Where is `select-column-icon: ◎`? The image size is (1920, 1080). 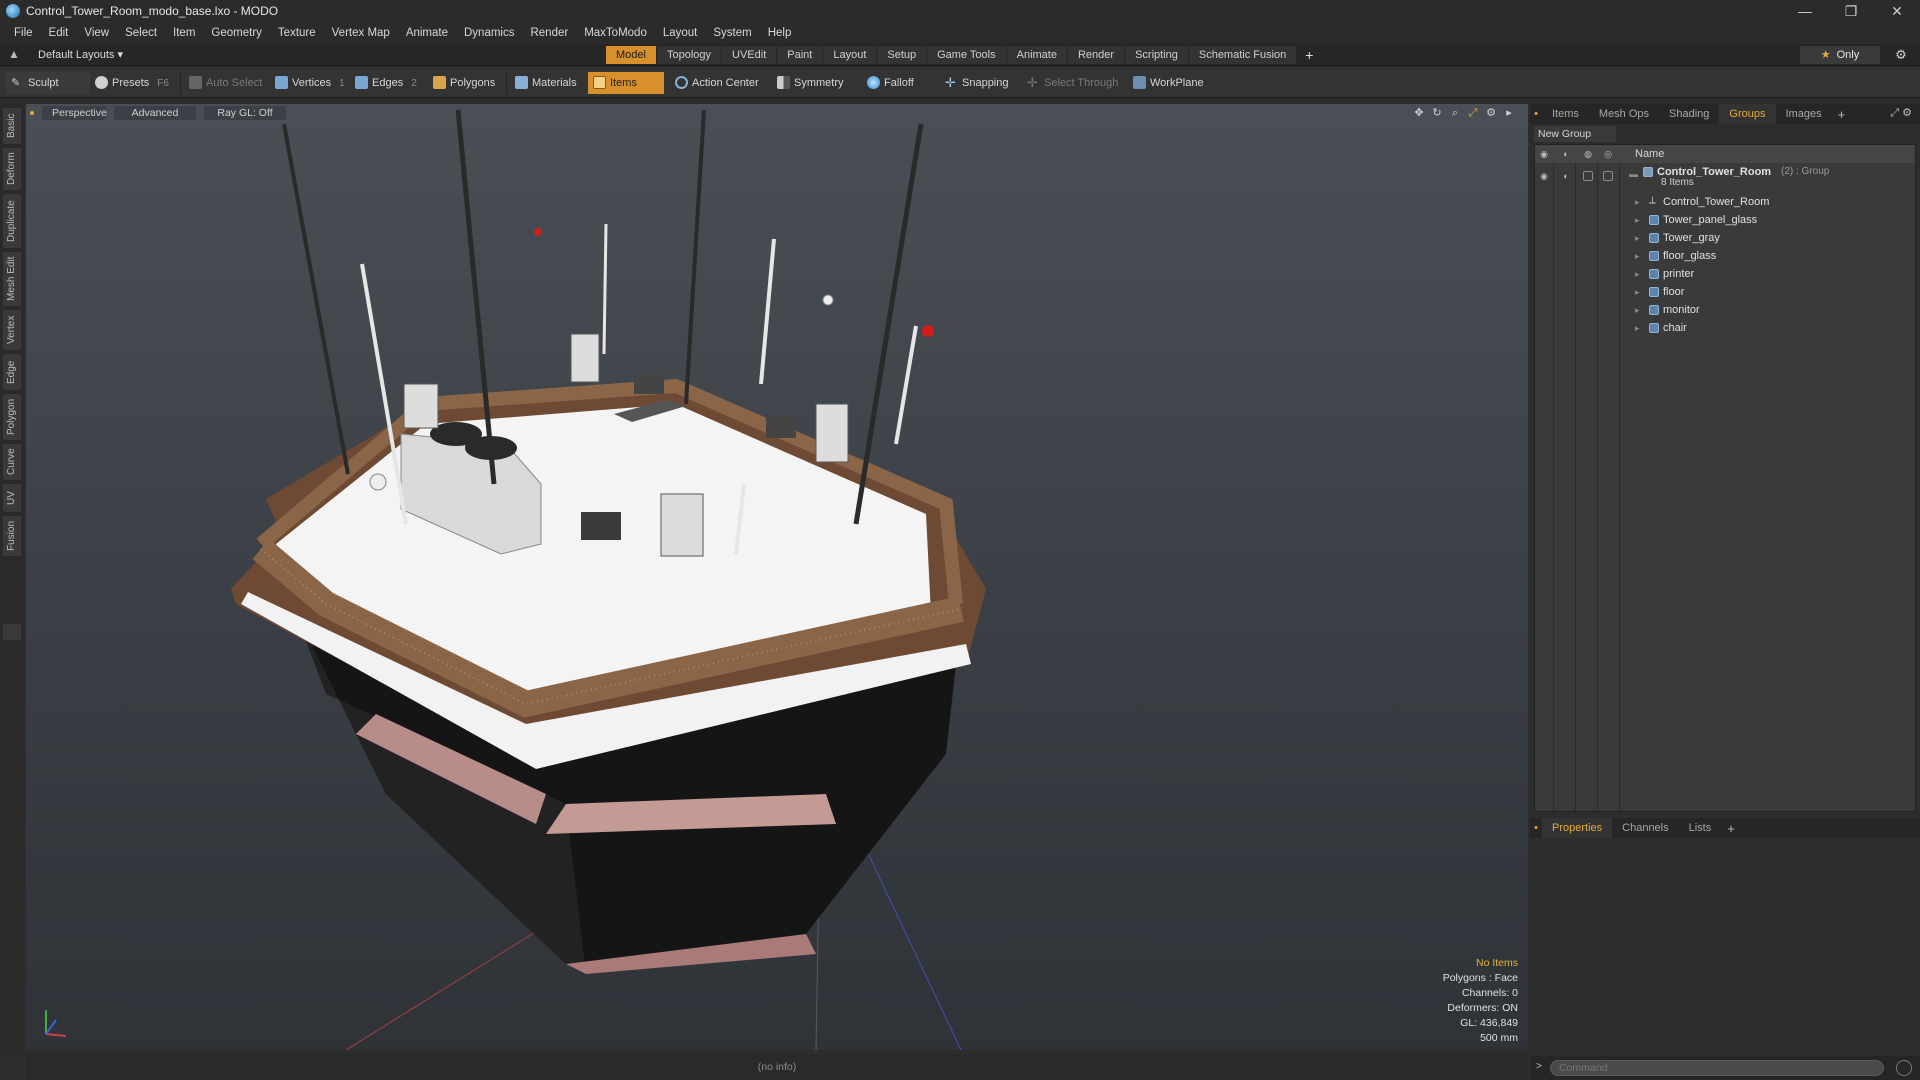
select-column-icon: ◎ is located at coordinates (1608, 154).